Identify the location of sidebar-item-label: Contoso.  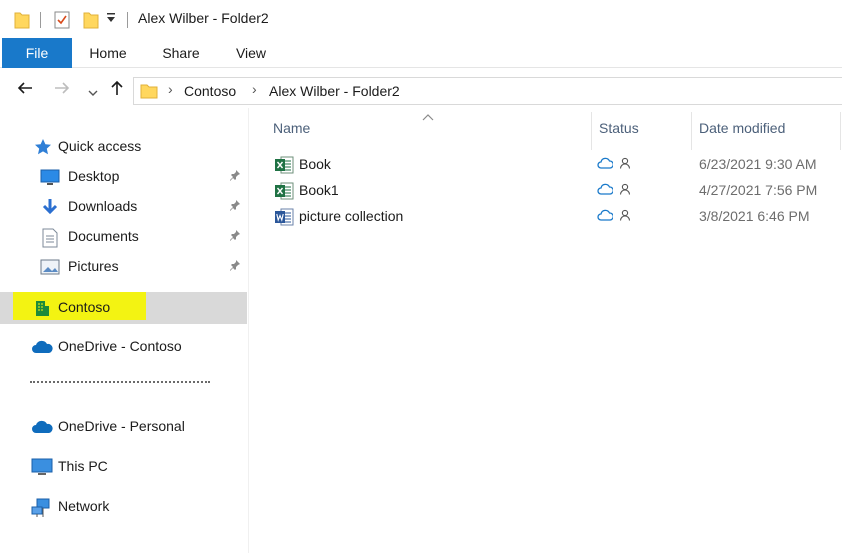
(84, 307).